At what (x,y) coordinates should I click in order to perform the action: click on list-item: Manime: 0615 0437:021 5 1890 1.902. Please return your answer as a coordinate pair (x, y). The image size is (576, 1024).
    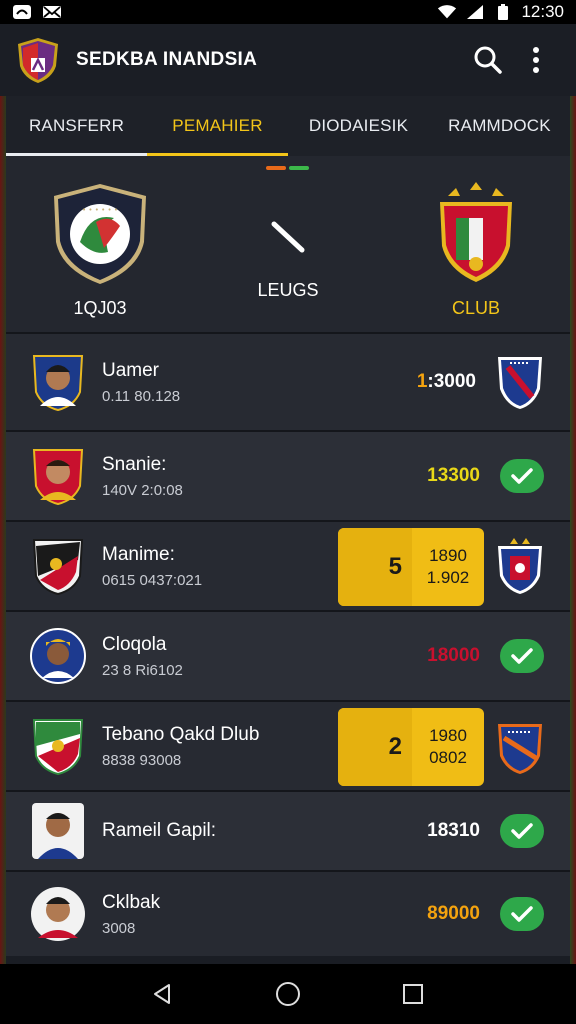
    Looking at the image, I should click on (288, 565).